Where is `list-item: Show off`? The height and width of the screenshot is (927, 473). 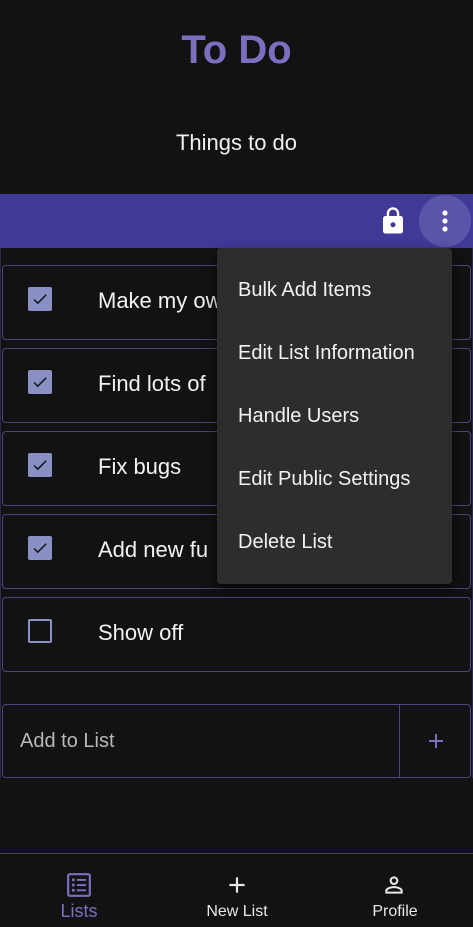
list-item: Show off is located at coordinates (236, 634).